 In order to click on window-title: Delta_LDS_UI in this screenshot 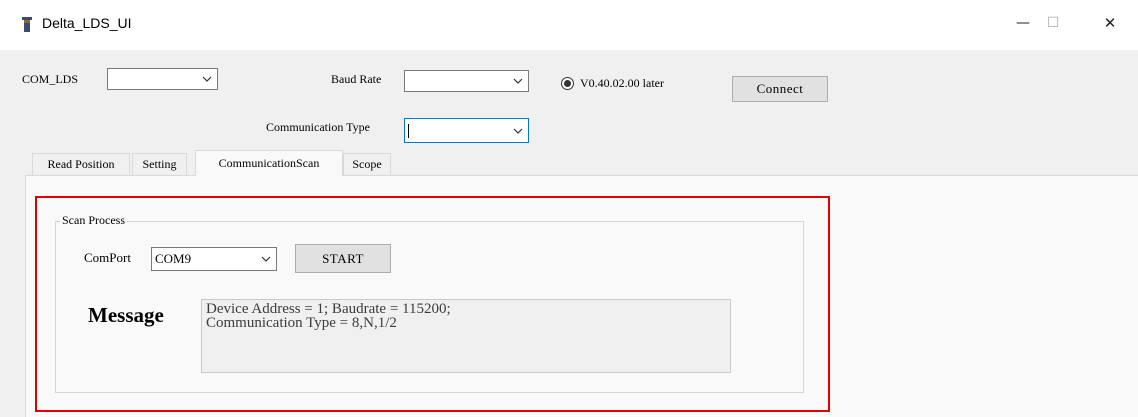, I will do `click(87, 23)`.